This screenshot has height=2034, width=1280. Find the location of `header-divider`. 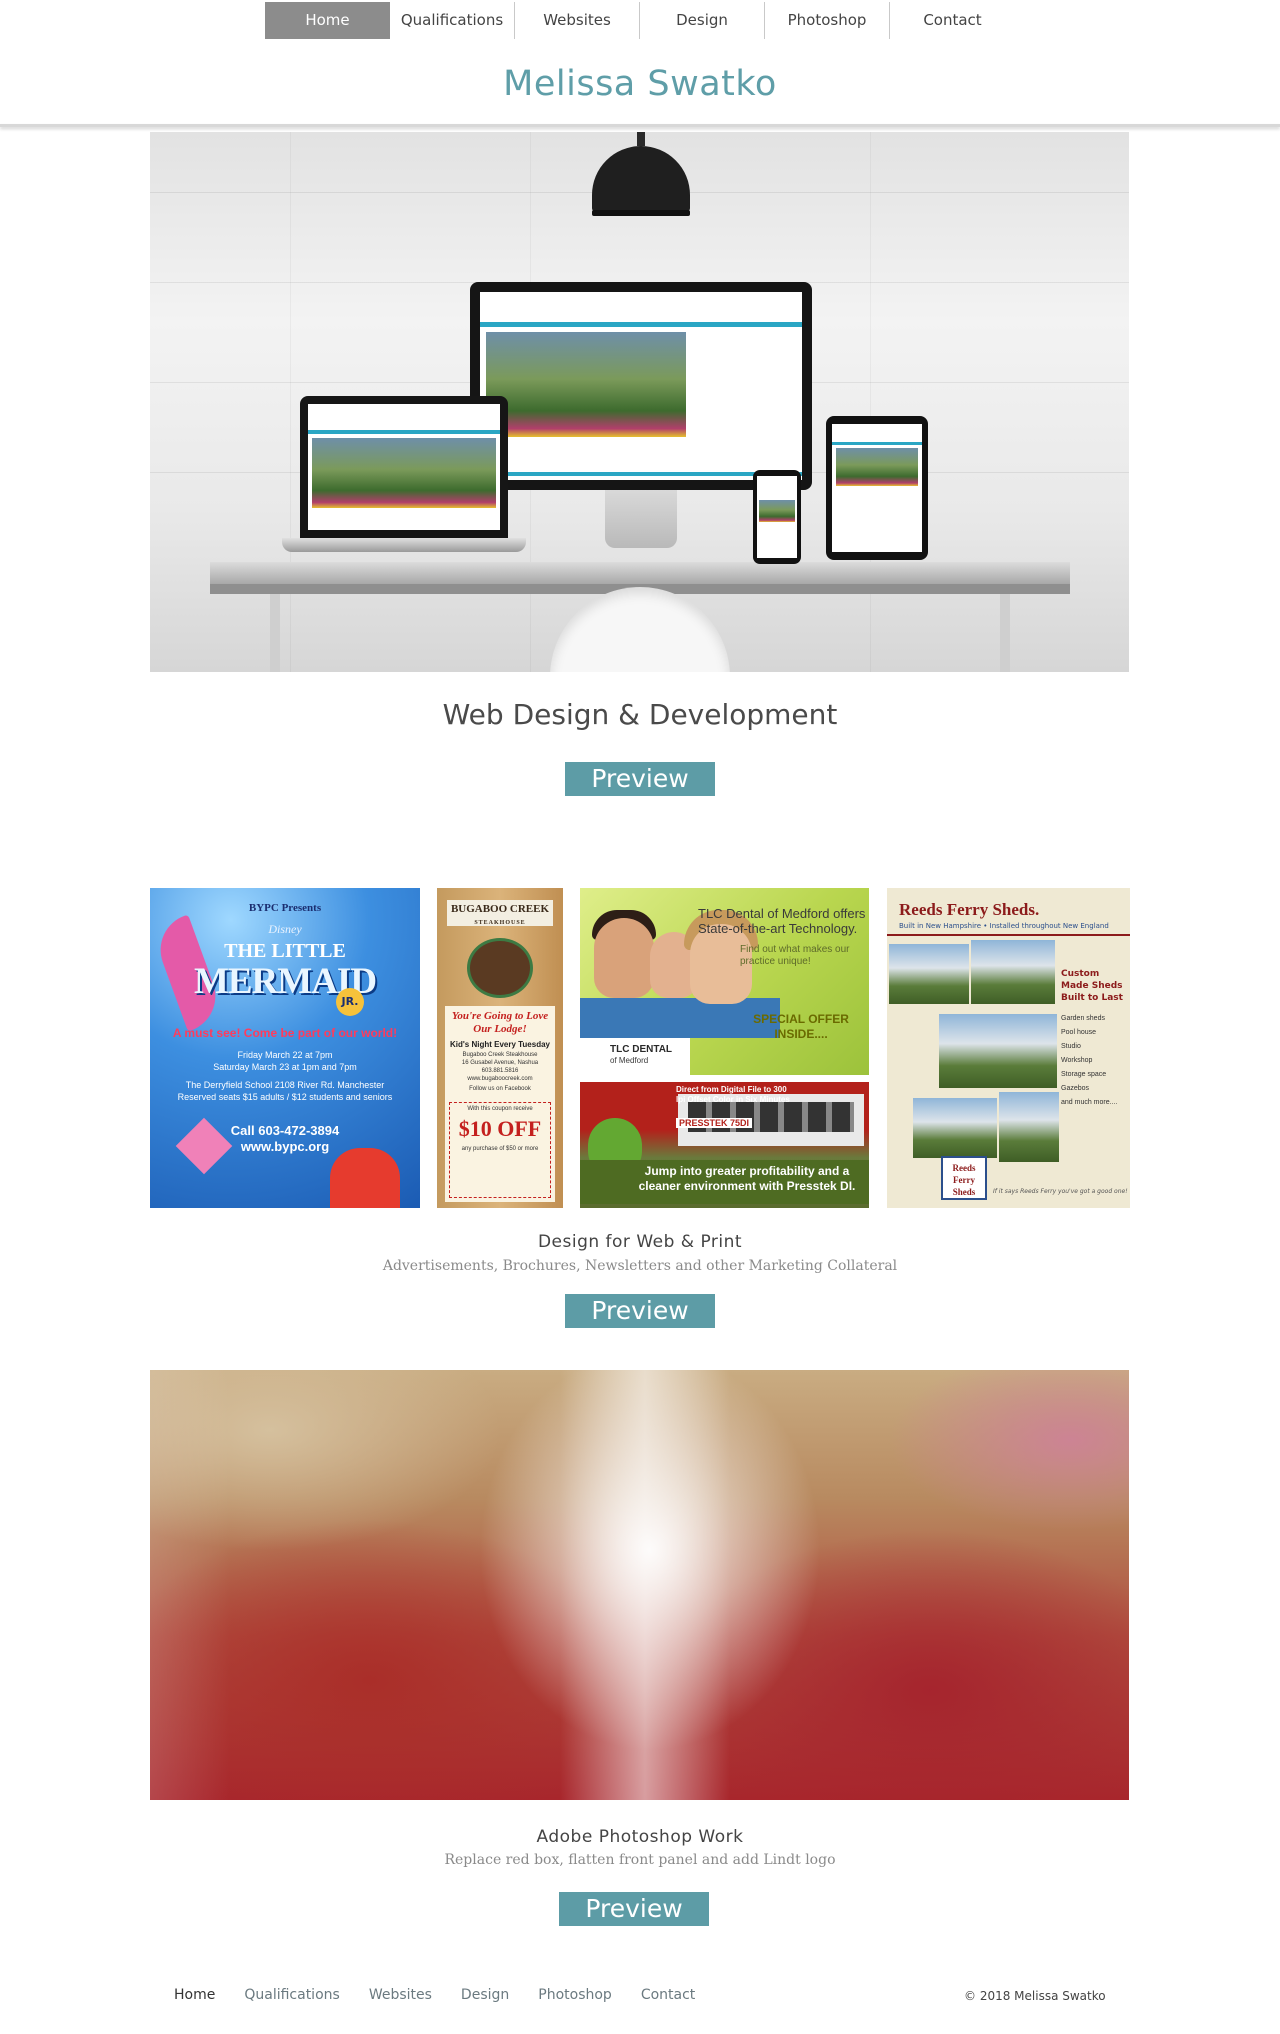

header-divider is located at coordinates (640, 125).